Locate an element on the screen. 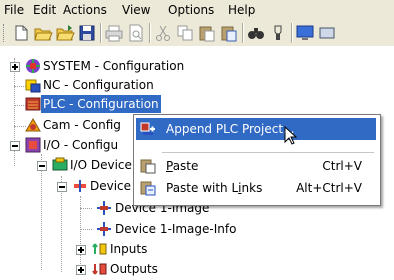 This screenshot has width=394, height=280. print-icon is located at coordinates (114, 33).